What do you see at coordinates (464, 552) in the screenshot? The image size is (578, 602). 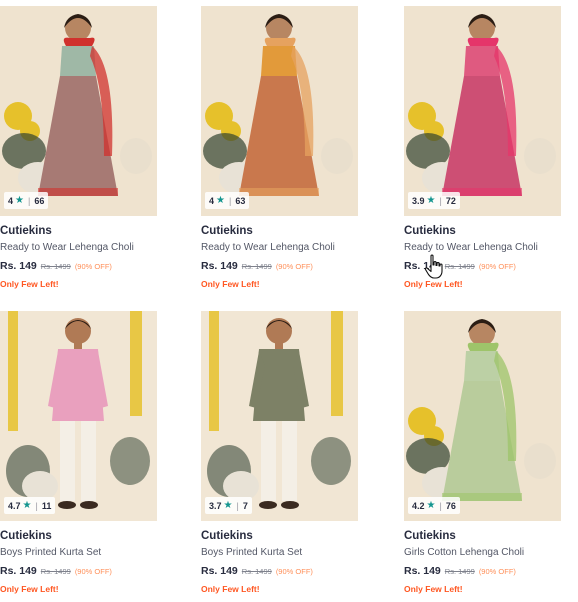 I see `product-title: Girls Cotton Lehenga Choli` at bounding box center [464, 552].